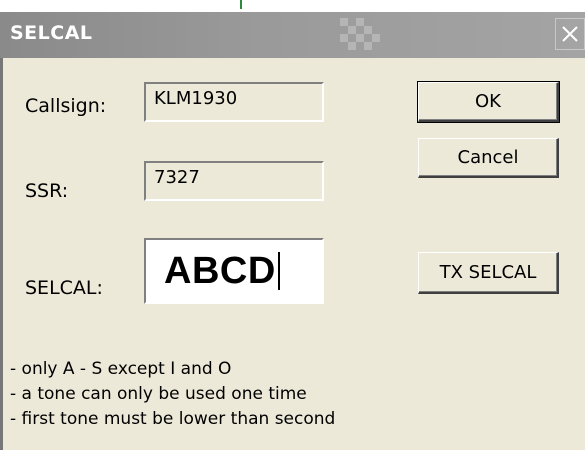  What do you see at coordinates (292, 6) in the screenshot?
I see `desktop-strip` at bounding box center [292, 6].